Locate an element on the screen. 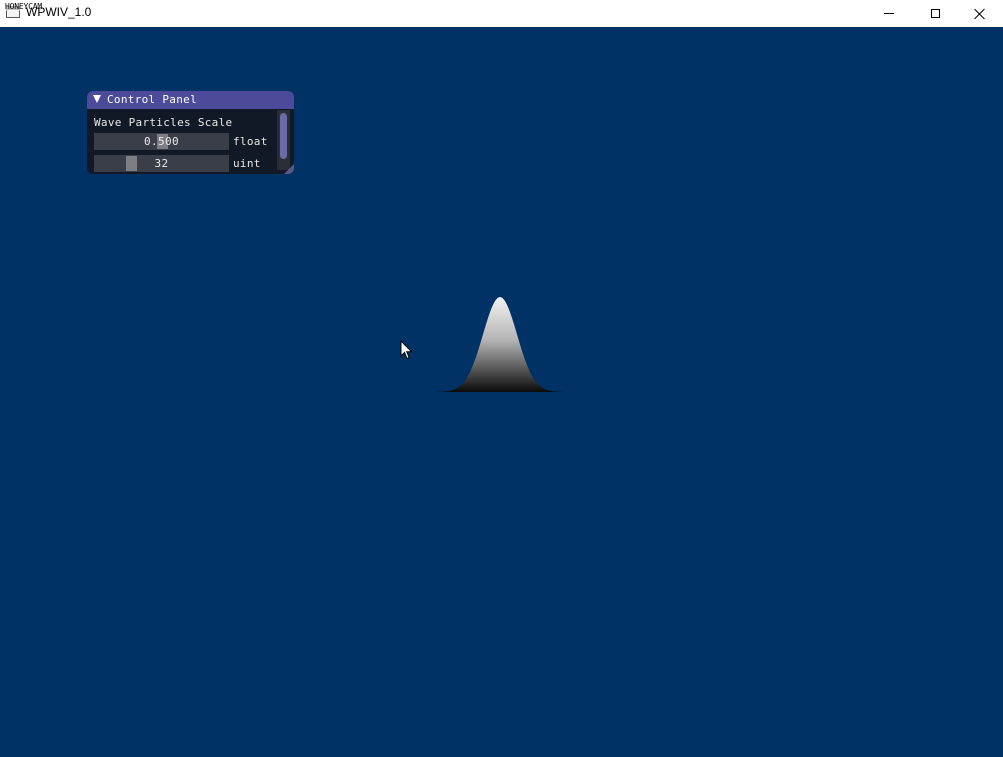 This screenshot has height=757, width=1003. close-icon is located at coordinates (980, 14).